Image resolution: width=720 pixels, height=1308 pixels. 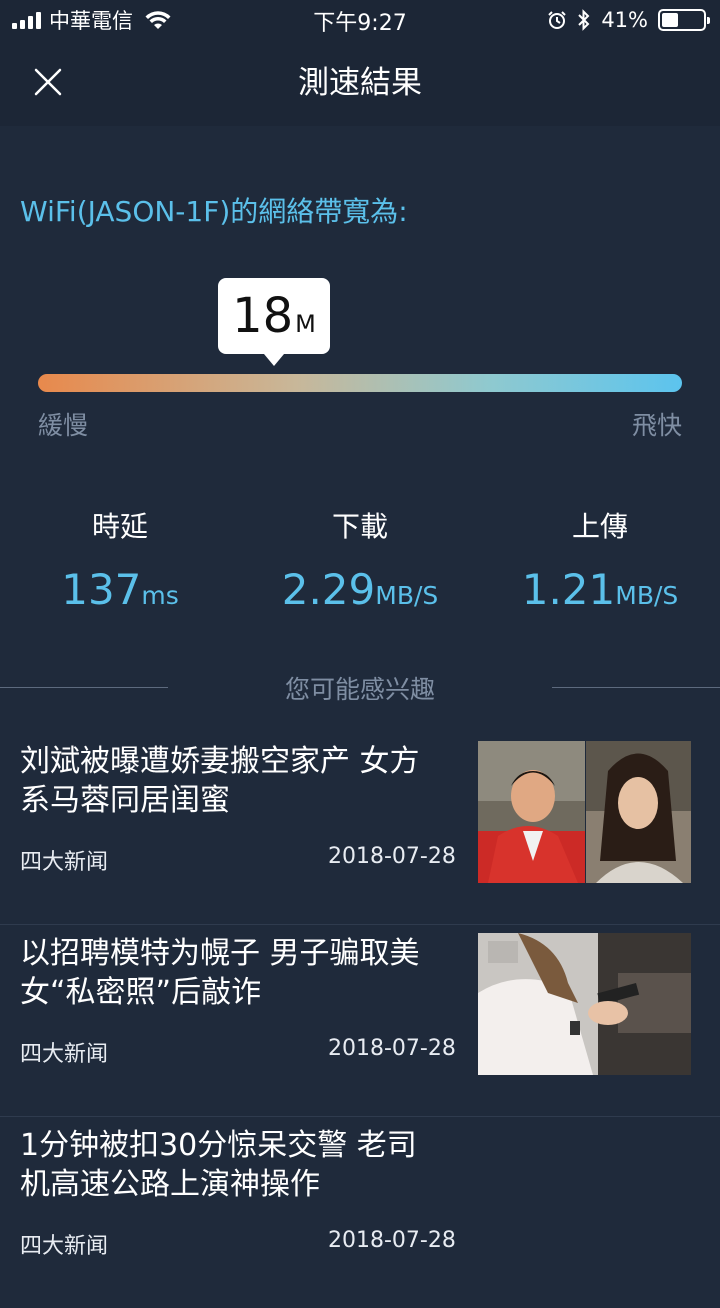 I want to click on divider-line-right, so click(x=636, y=687).